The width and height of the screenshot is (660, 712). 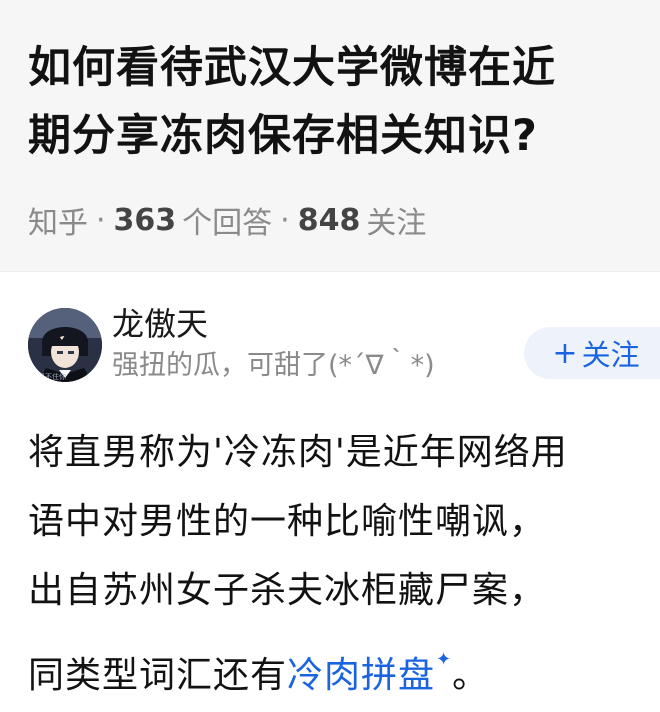 I want to click on author-bio: 强扭的瓜，可甜了(*´∇｀*), so click(x=273, y=365).